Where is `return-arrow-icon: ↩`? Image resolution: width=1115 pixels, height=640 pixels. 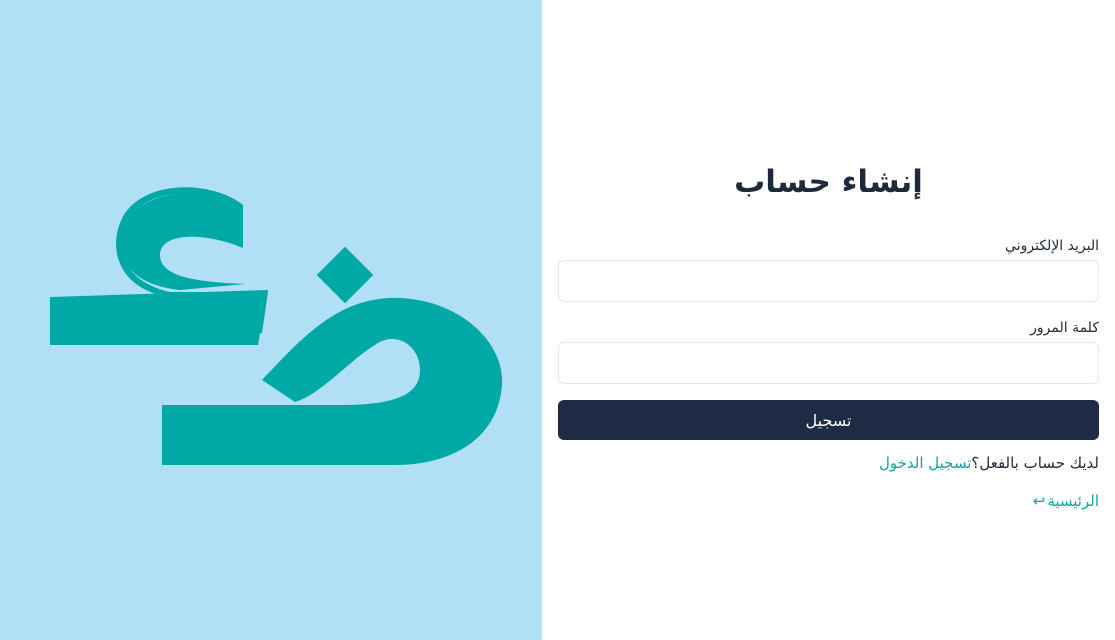 return-arrow-icon: ↩ is located at coordinates (1039, 501).